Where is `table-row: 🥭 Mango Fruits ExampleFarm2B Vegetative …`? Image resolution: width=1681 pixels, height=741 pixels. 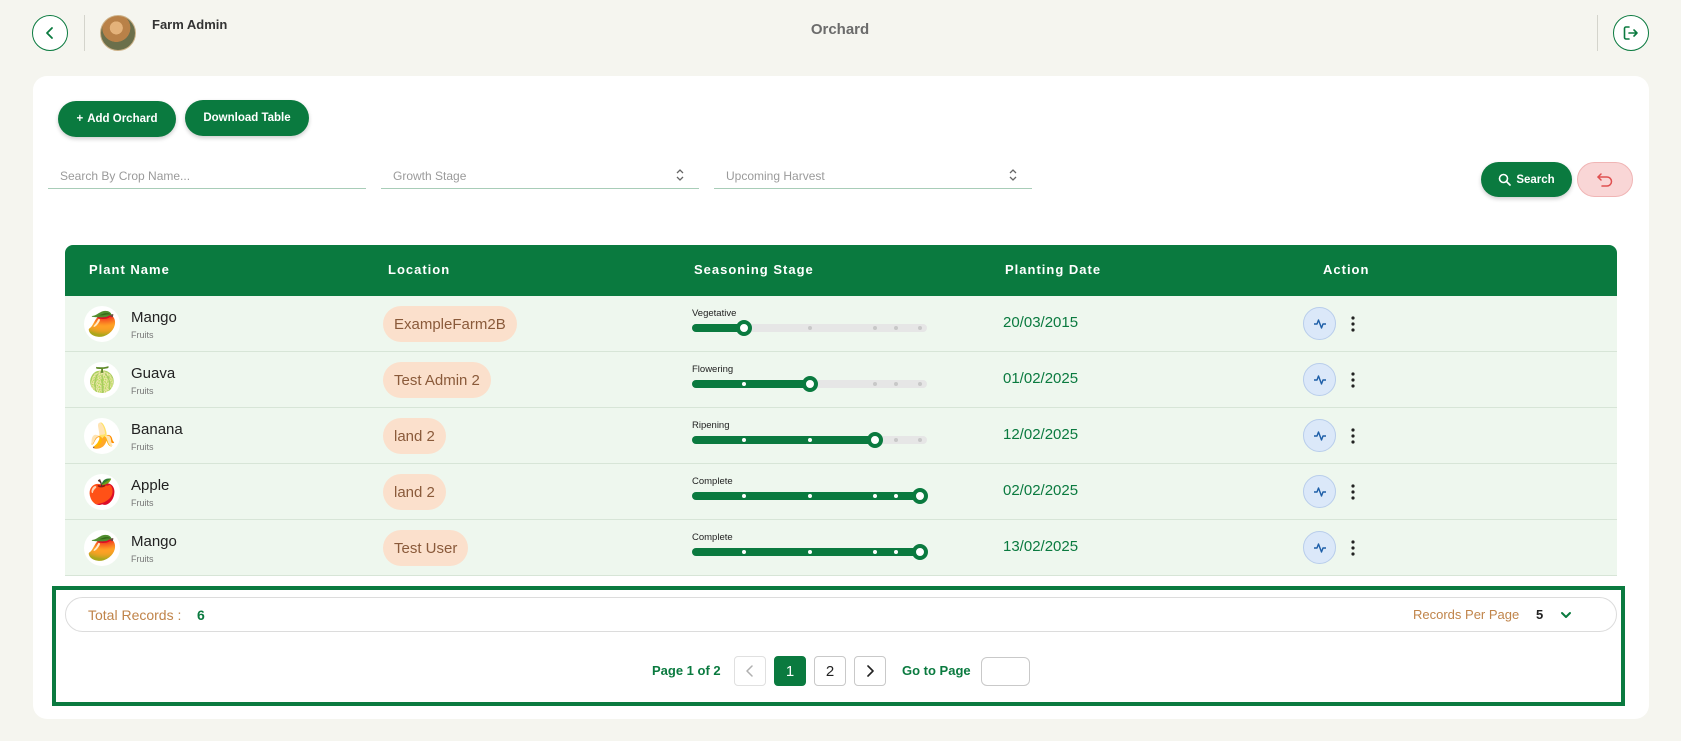
table-row: 🥭 Mango Fruits ExampleFarm2B Vegetative … is located at coordinates (841, 324).